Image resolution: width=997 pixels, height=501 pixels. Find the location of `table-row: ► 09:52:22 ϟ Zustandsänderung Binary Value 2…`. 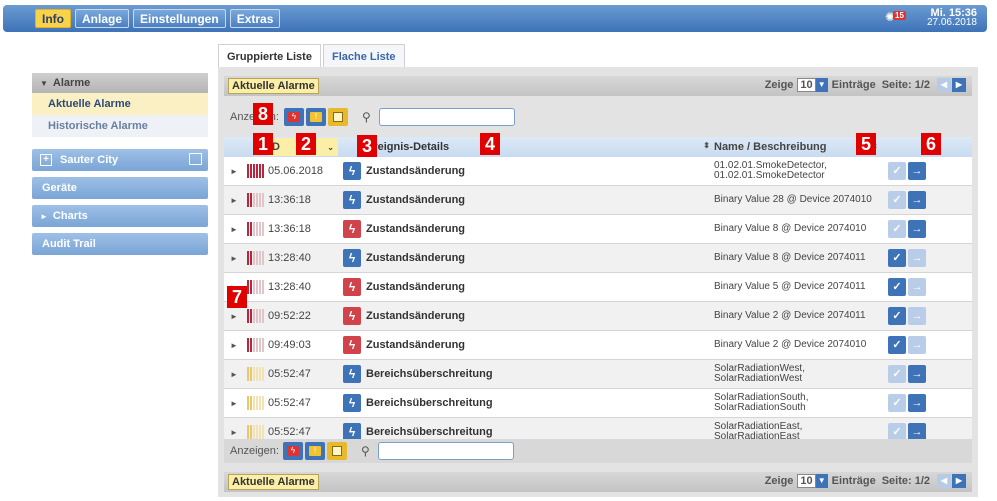

table-row: ► 09:52:22 ϟ Zustandsänderung Binary Value 2… is located at coordinates (598, 316).